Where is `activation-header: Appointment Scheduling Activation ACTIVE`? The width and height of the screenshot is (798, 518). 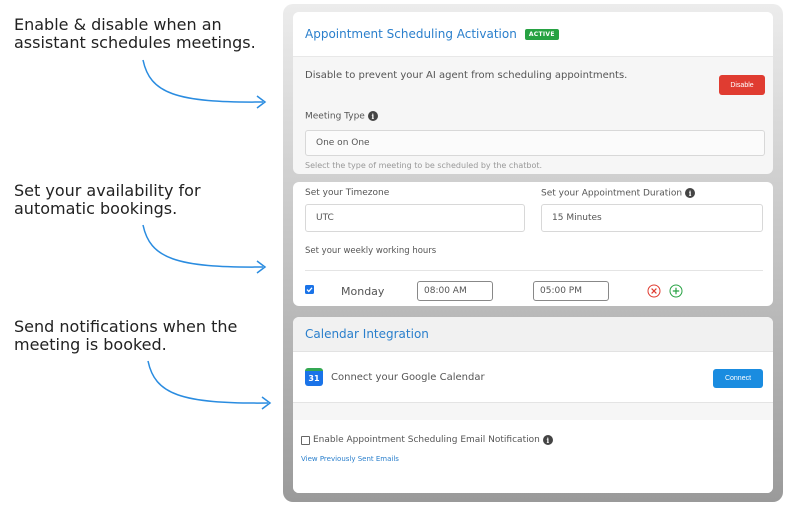 activation-header: Appointment Scheduling Activation ACTIVE is located at coordinates (533, 34).